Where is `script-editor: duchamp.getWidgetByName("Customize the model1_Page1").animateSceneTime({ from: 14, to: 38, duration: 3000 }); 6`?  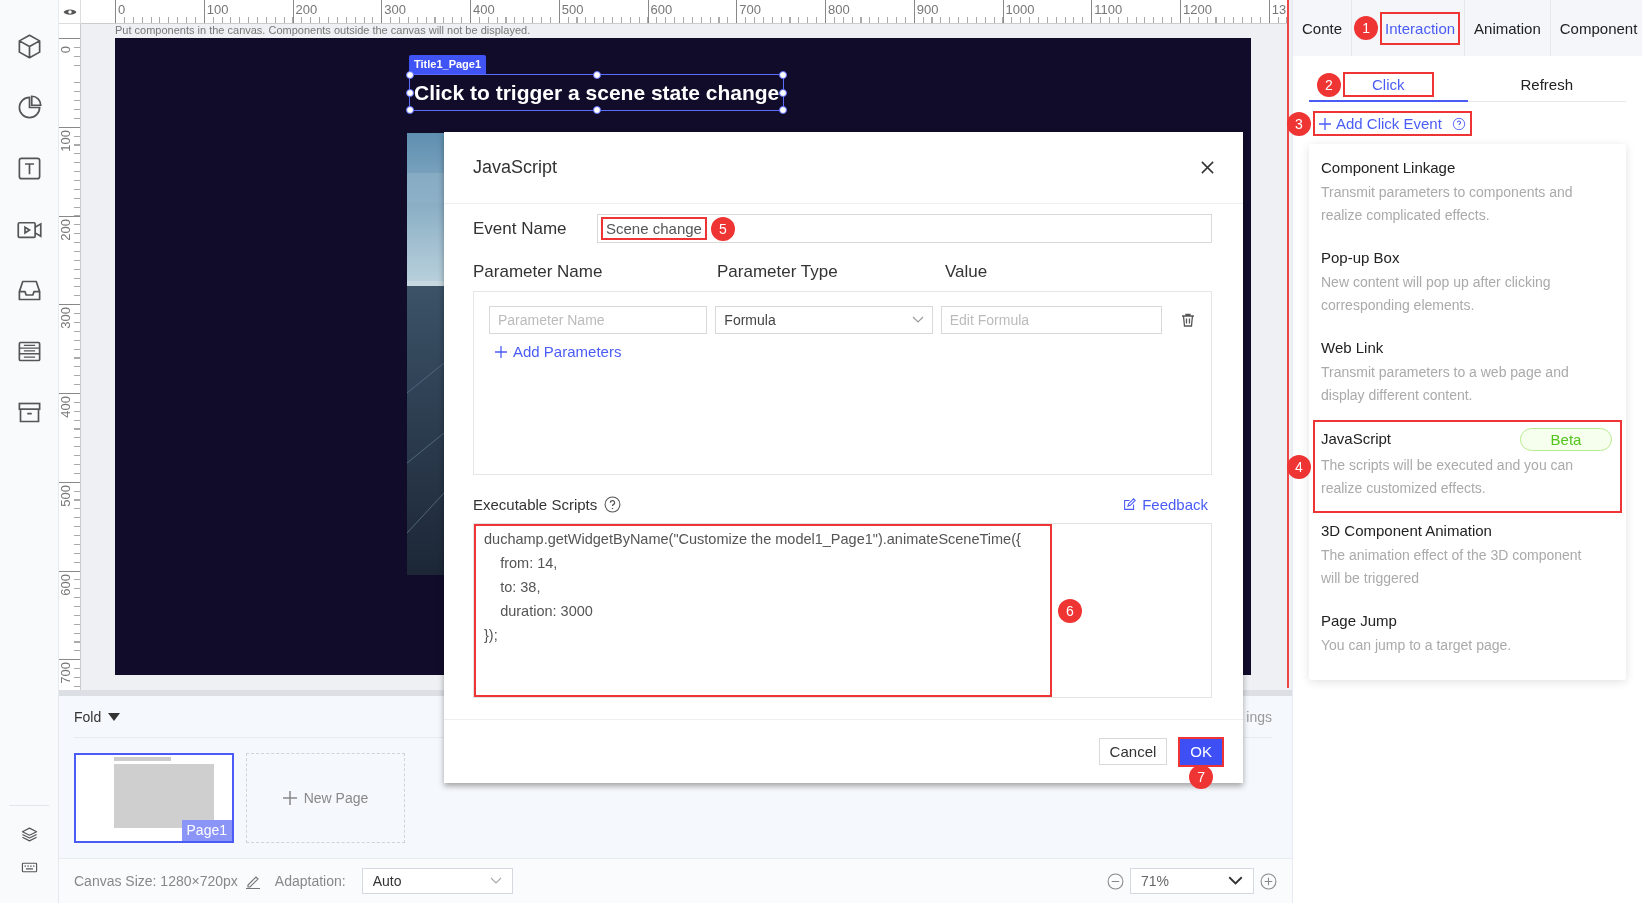 script-editor: duchamp.getWidgetByName("Customize the model1_Page1").animateSceneTime({ from: 14, to: 38, duration: 3000 }); 6 is located at coordinates (842, 610).